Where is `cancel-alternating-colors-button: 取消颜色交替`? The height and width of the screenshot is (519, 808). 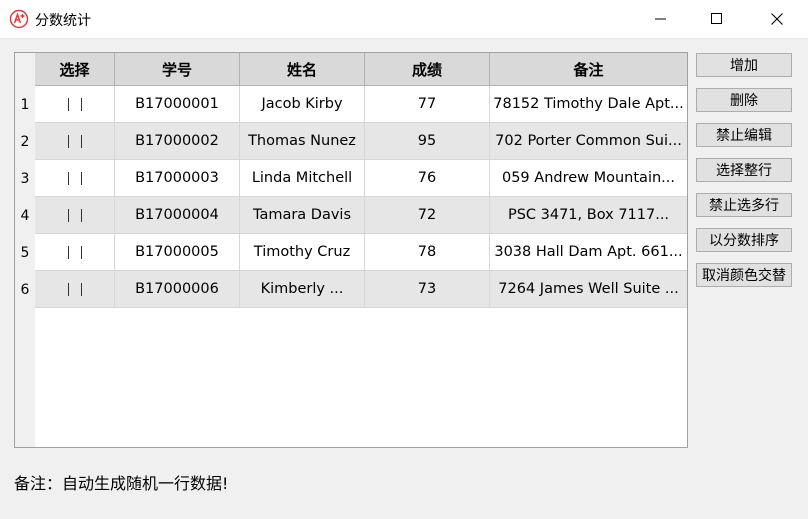
cancel-alternating-colors-button: 取消颜色交替 is located at coordinates (744, 275).